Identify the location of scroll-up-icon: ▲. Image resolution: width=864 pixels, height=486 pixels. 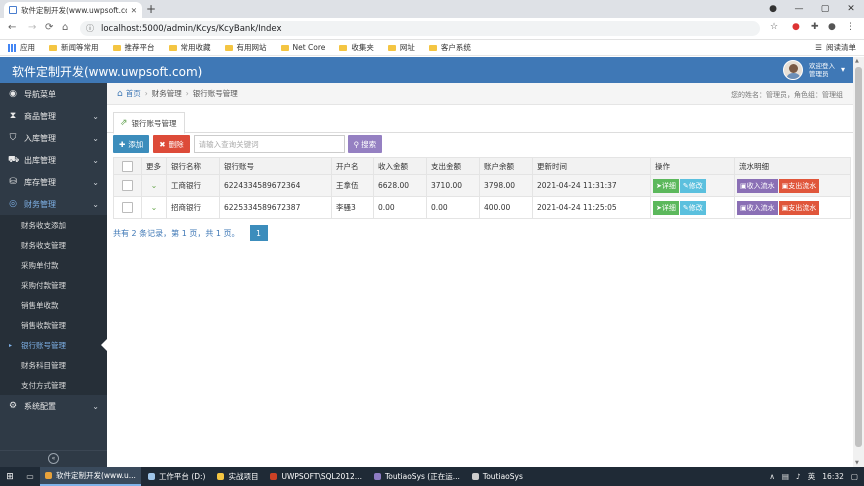
(857, 61).